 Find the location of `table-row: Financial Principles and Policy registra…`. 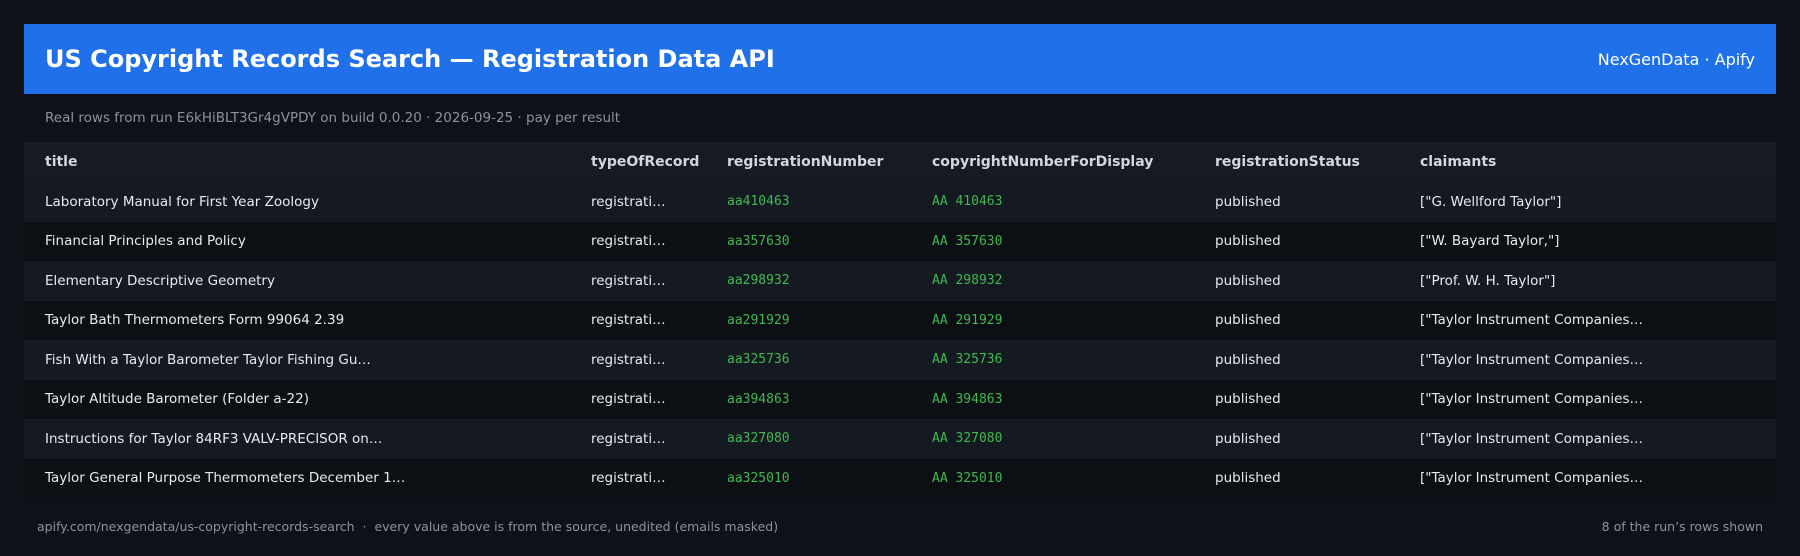

table-row: Financial Principles and Policy registra… is located at coordinates (900, 241).